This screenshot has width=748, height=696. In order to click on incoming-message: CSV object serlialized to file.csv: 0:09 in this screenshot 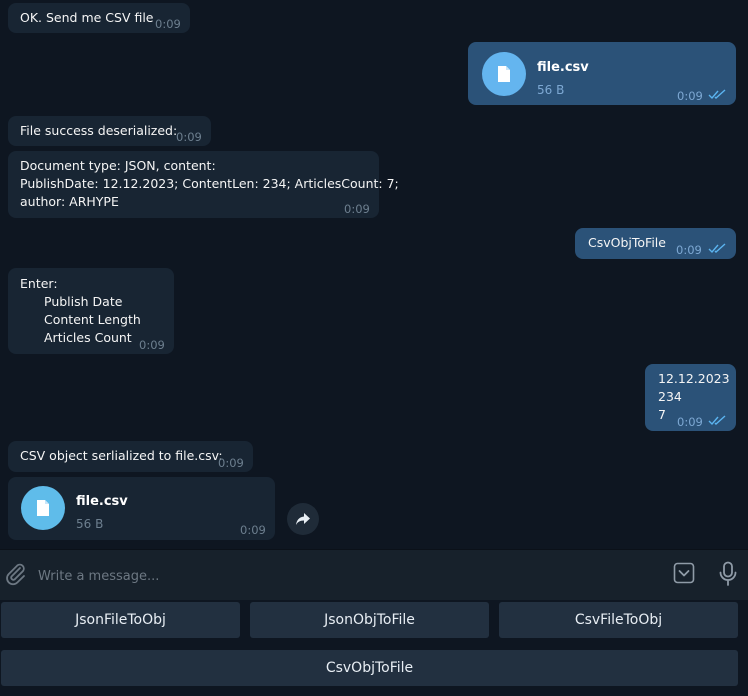, I will do `click(130, 456)`.